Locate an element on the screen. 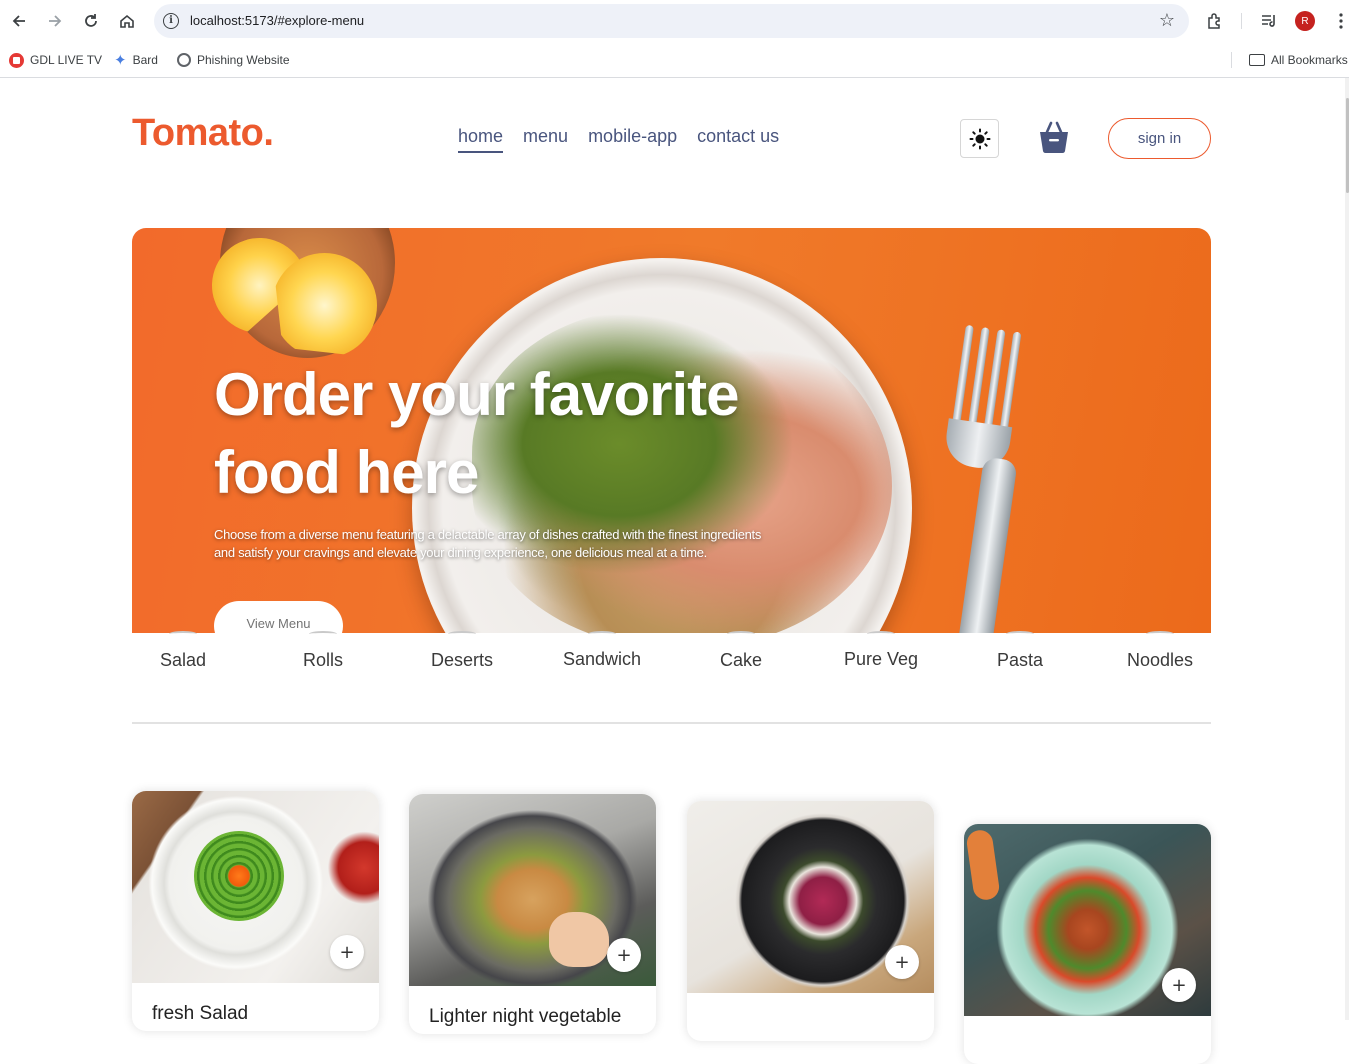 This screenshot has height=1064, width=1349. extensions-icon is located at coordinates (1215, 21).